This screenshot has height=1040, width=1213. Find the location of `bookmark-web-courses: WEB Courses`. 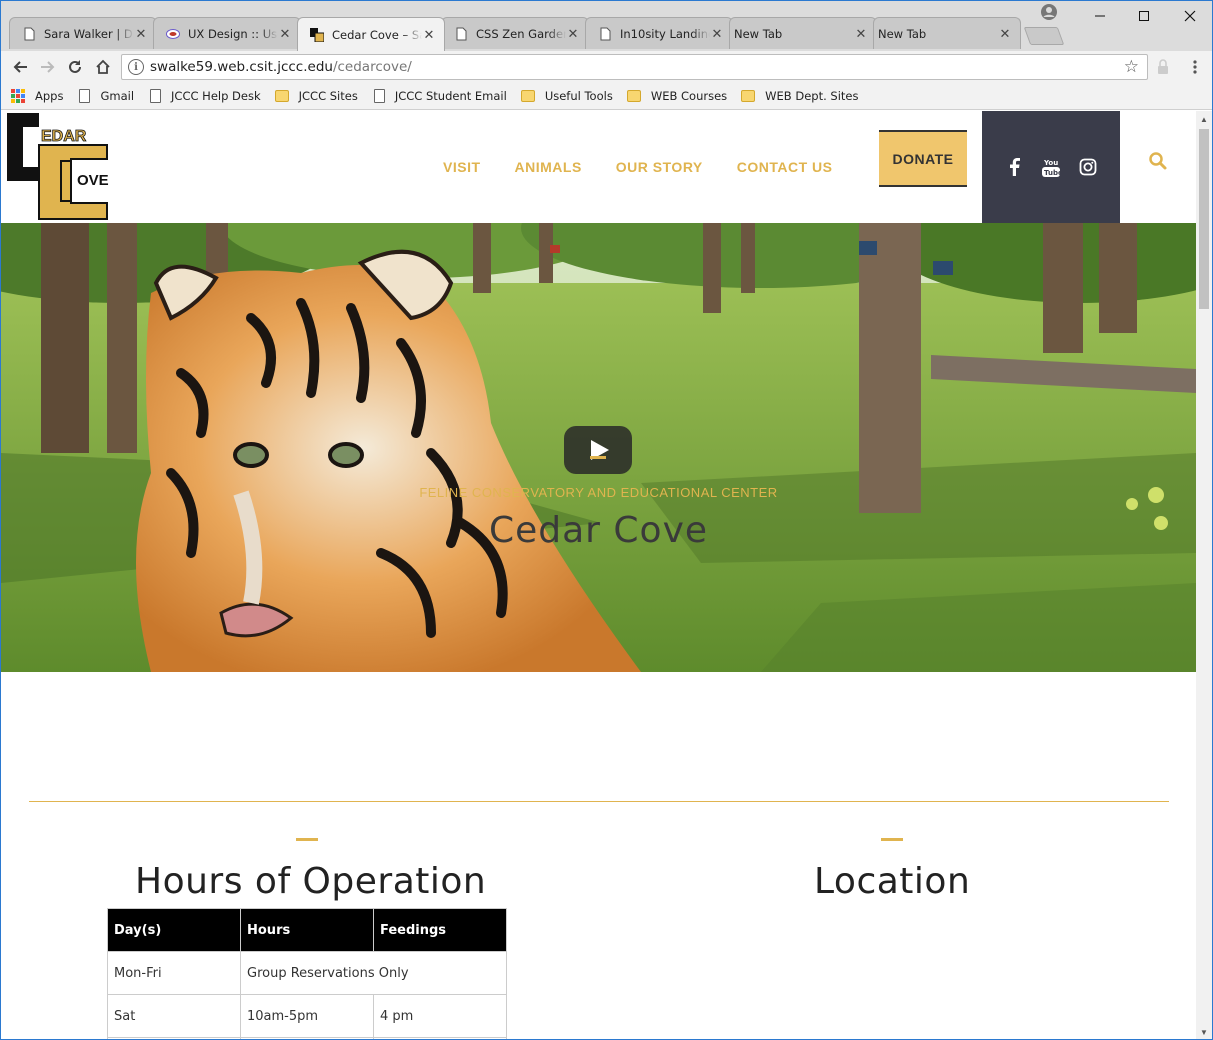

bookmark-web-courses: WEB Courses is located at coordinates (677, 96).